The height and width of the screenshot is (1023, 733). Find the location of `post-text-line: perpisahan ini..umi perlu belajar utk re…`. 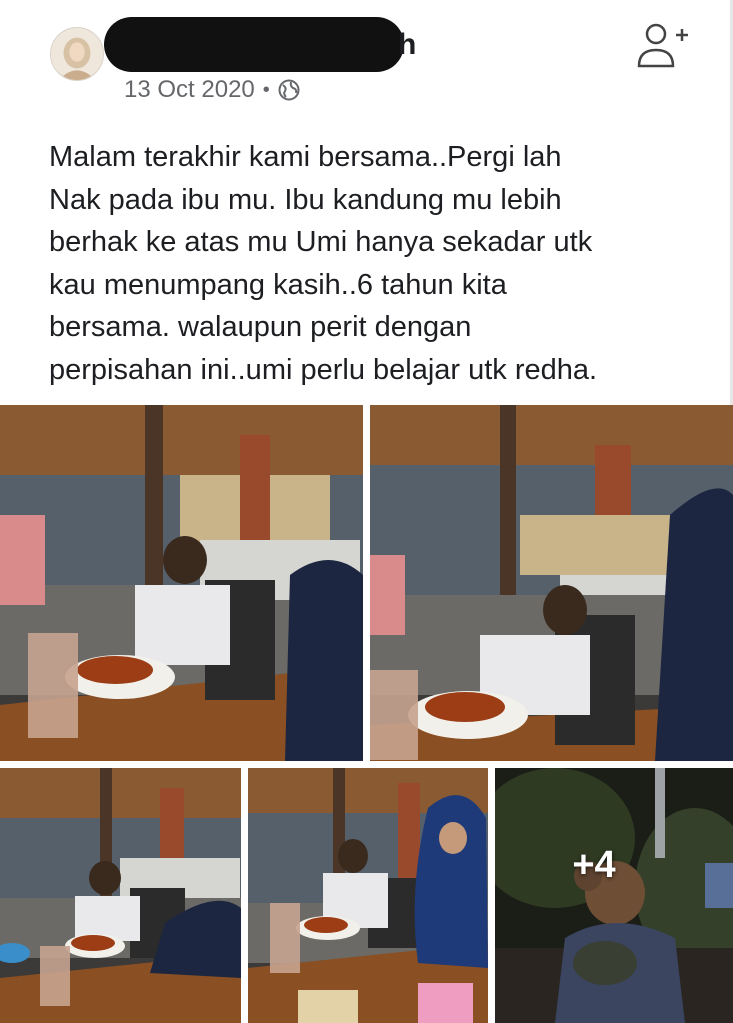

post-text-line: perpisahan ini..umi perlu belajar utk re… is located at coordinates (323, 369).